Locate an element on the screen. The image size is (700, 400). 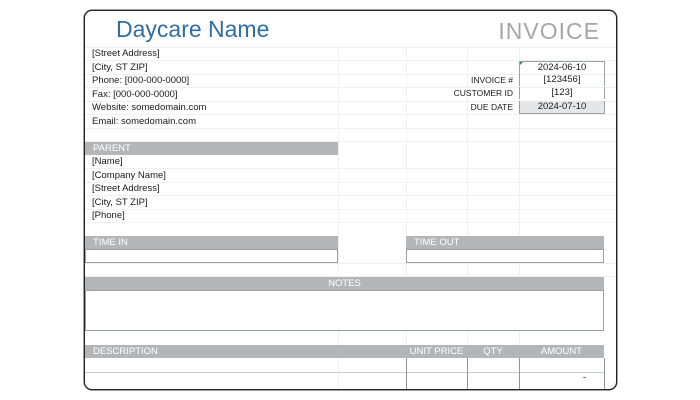
customer-id-label: CUSTOMER ID is located at coordinates (483, 93).